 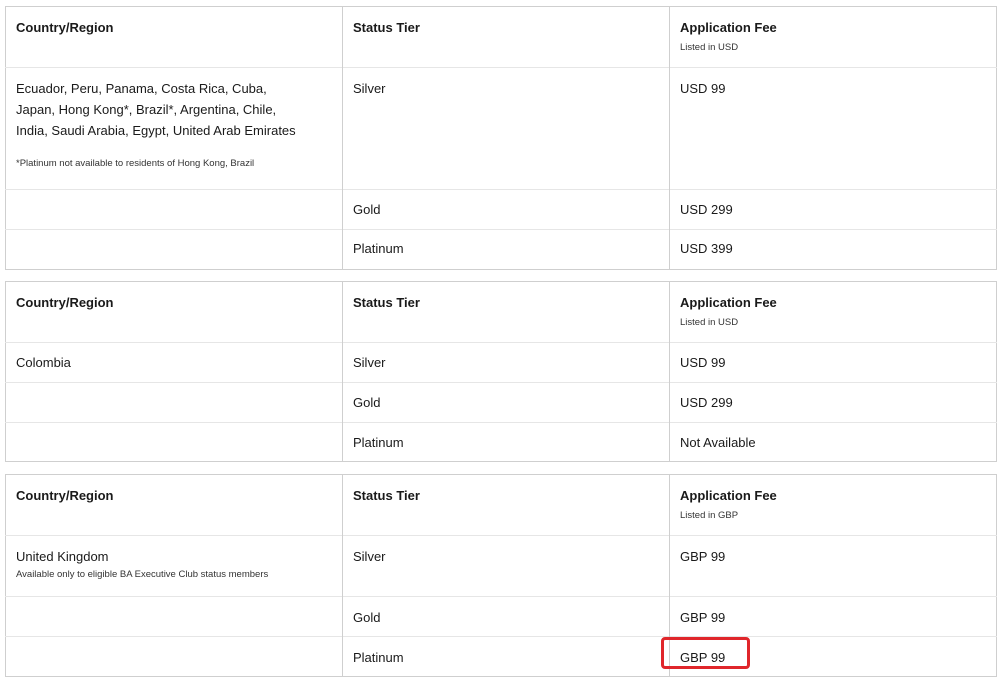 I want to click on highlight-box, so click(x=705, y=653).